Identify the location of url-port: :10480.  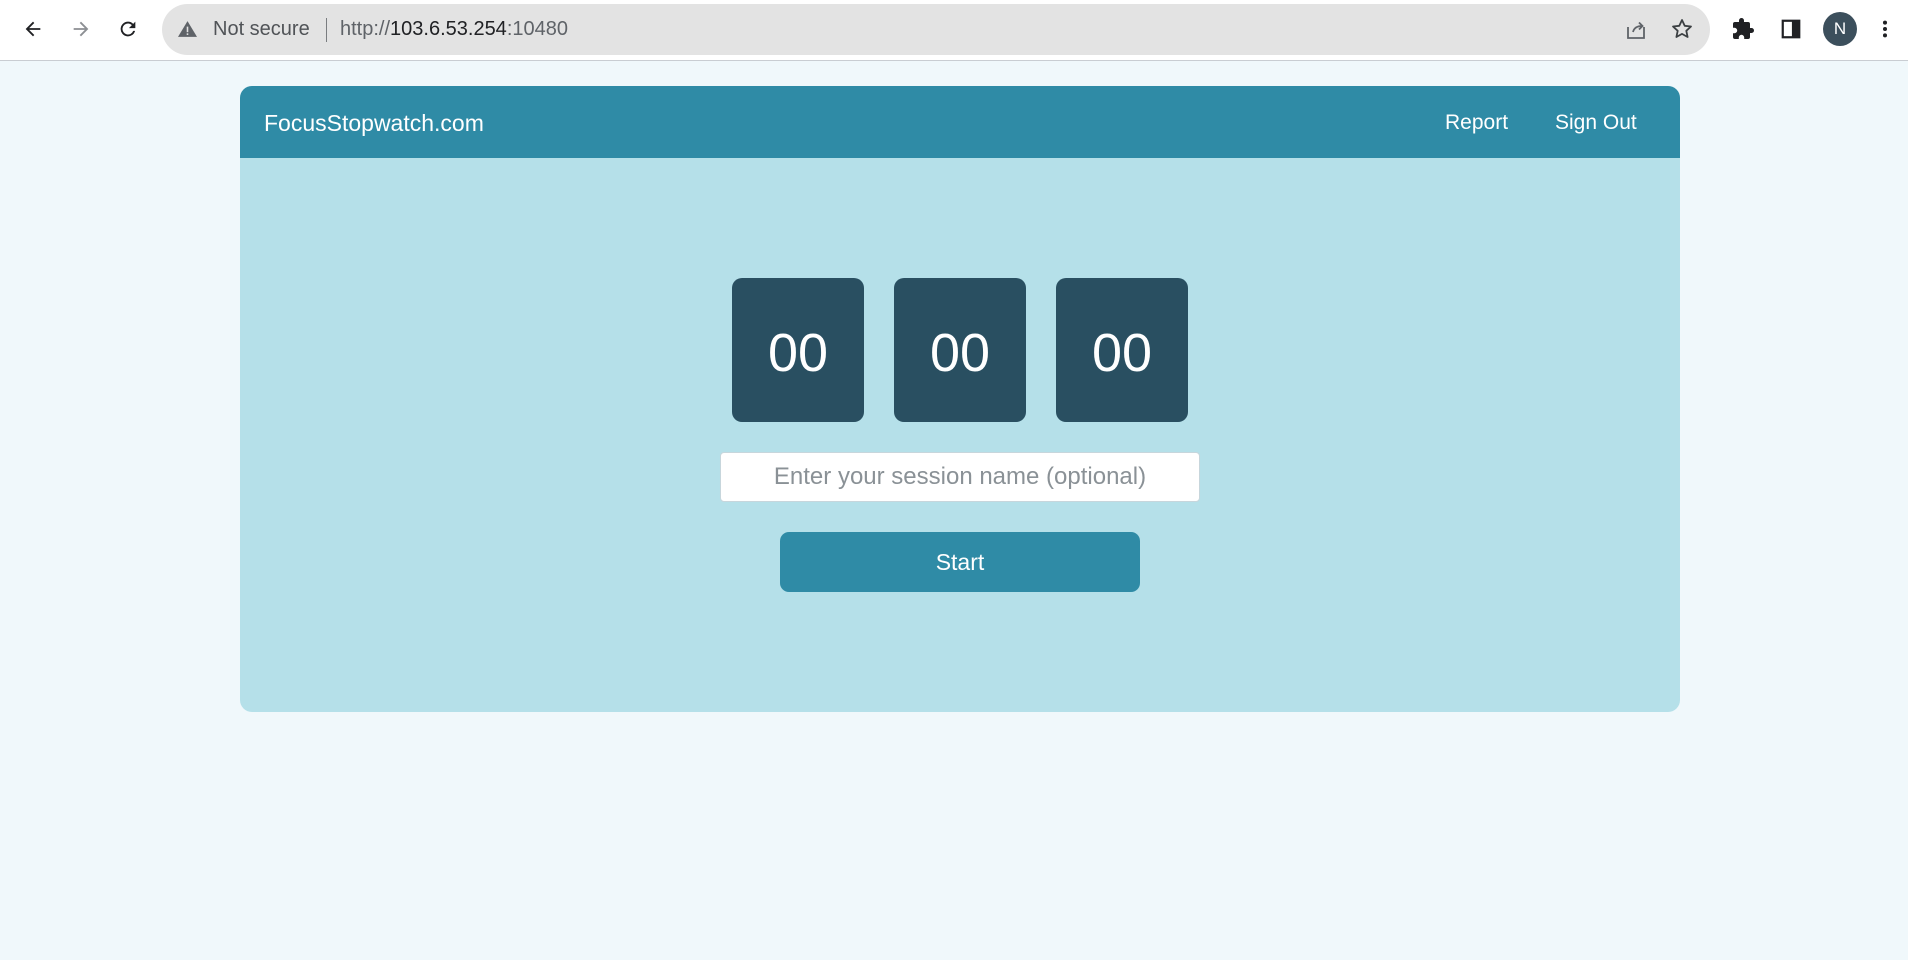
(537, 29).